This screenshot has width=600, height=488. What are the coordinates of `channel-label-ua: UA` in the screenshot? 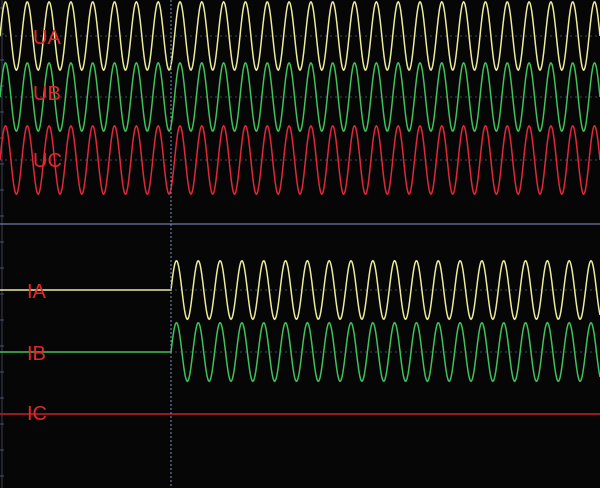 It's located at (47, 38).